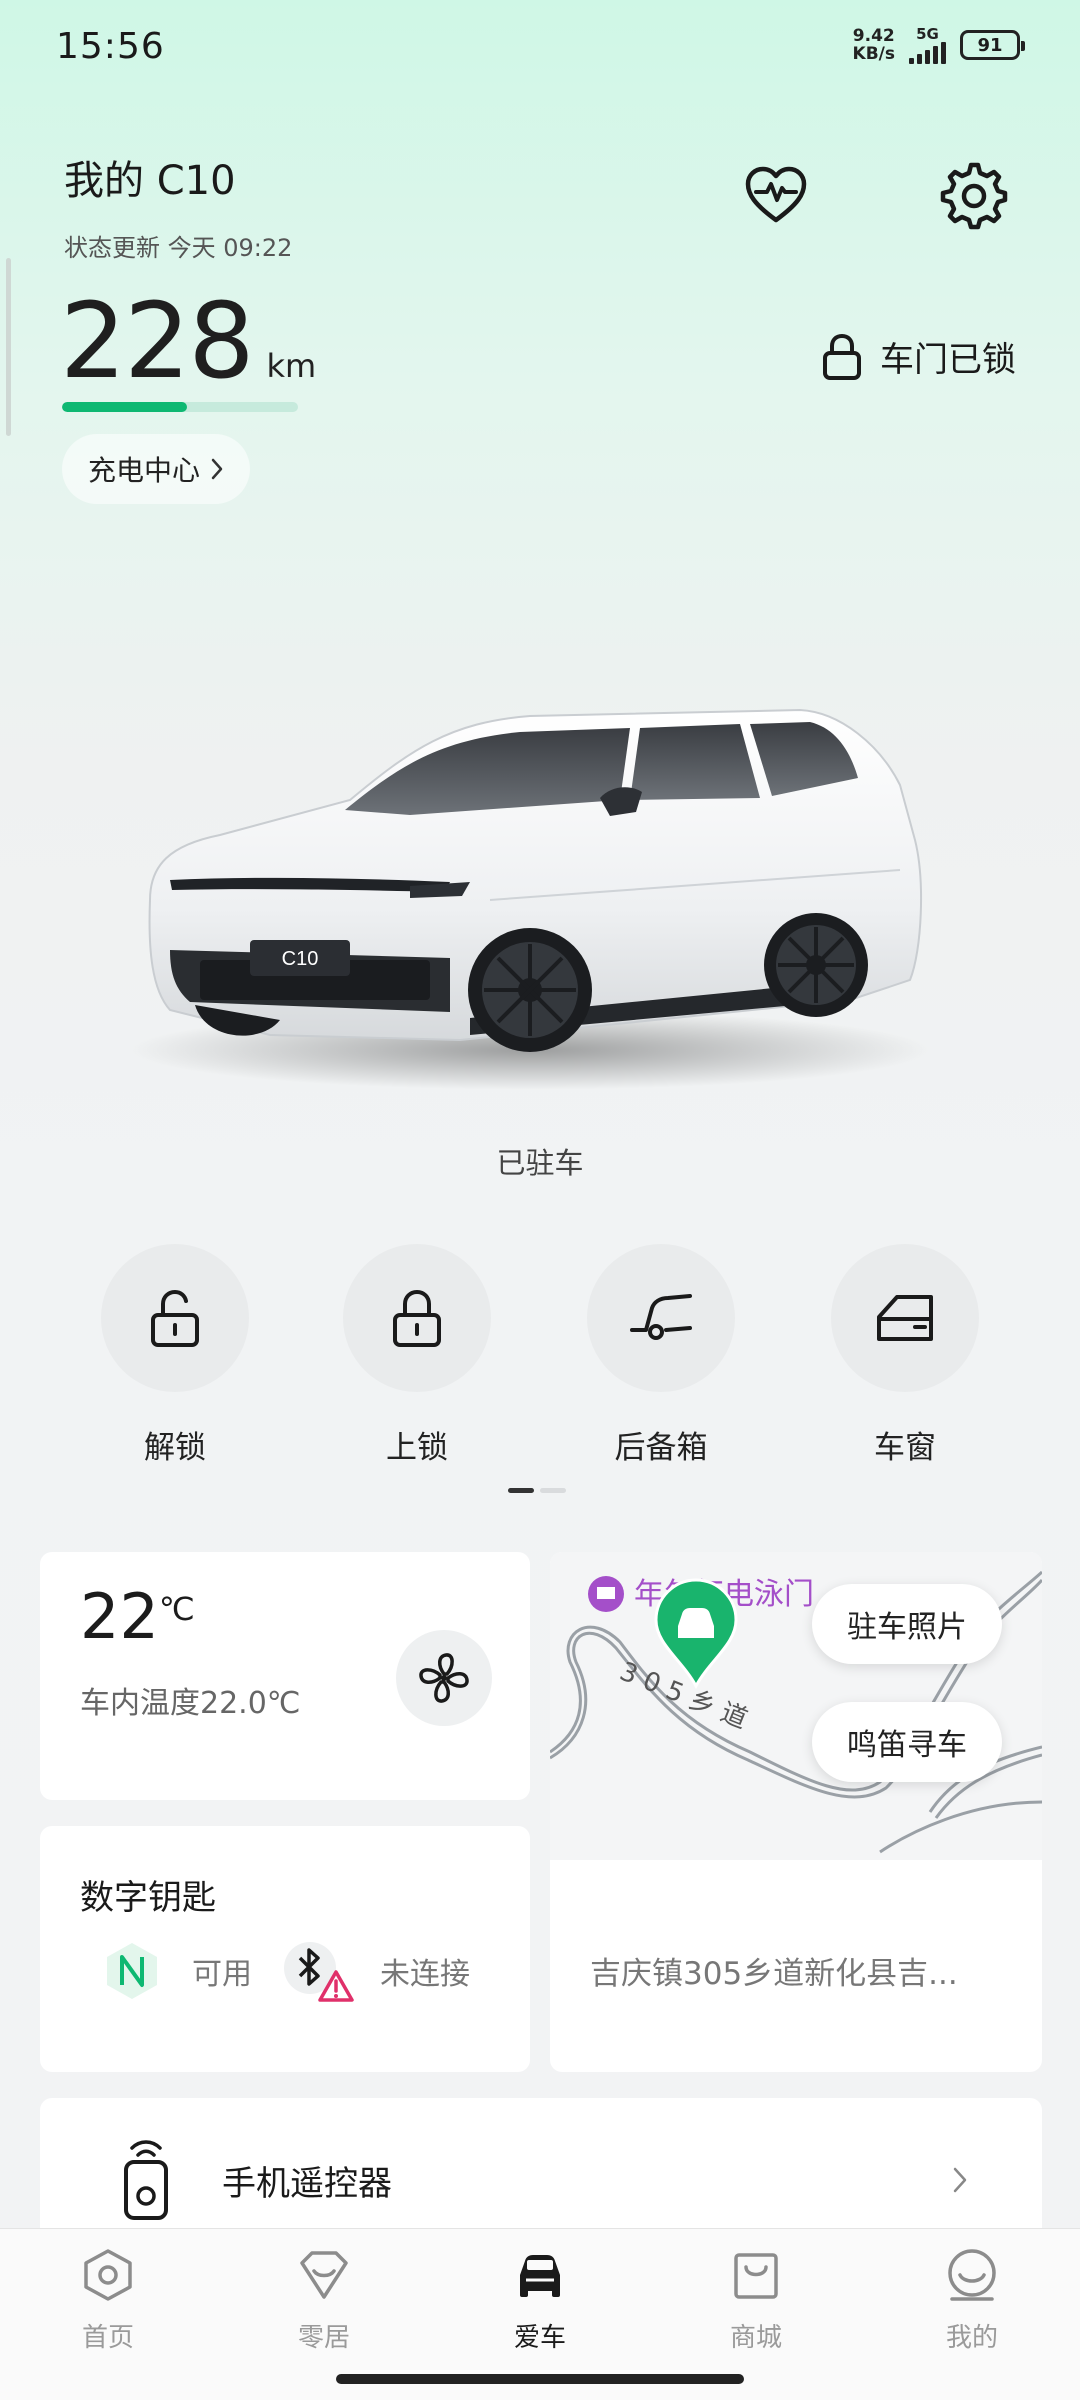 Image resolution: width=1080 pixels, height=2400 pixels. What do you see at coordinates (132, 1971) in the screenshot?
I see `nfc-key-icon` at bounding box center [132, 1971].